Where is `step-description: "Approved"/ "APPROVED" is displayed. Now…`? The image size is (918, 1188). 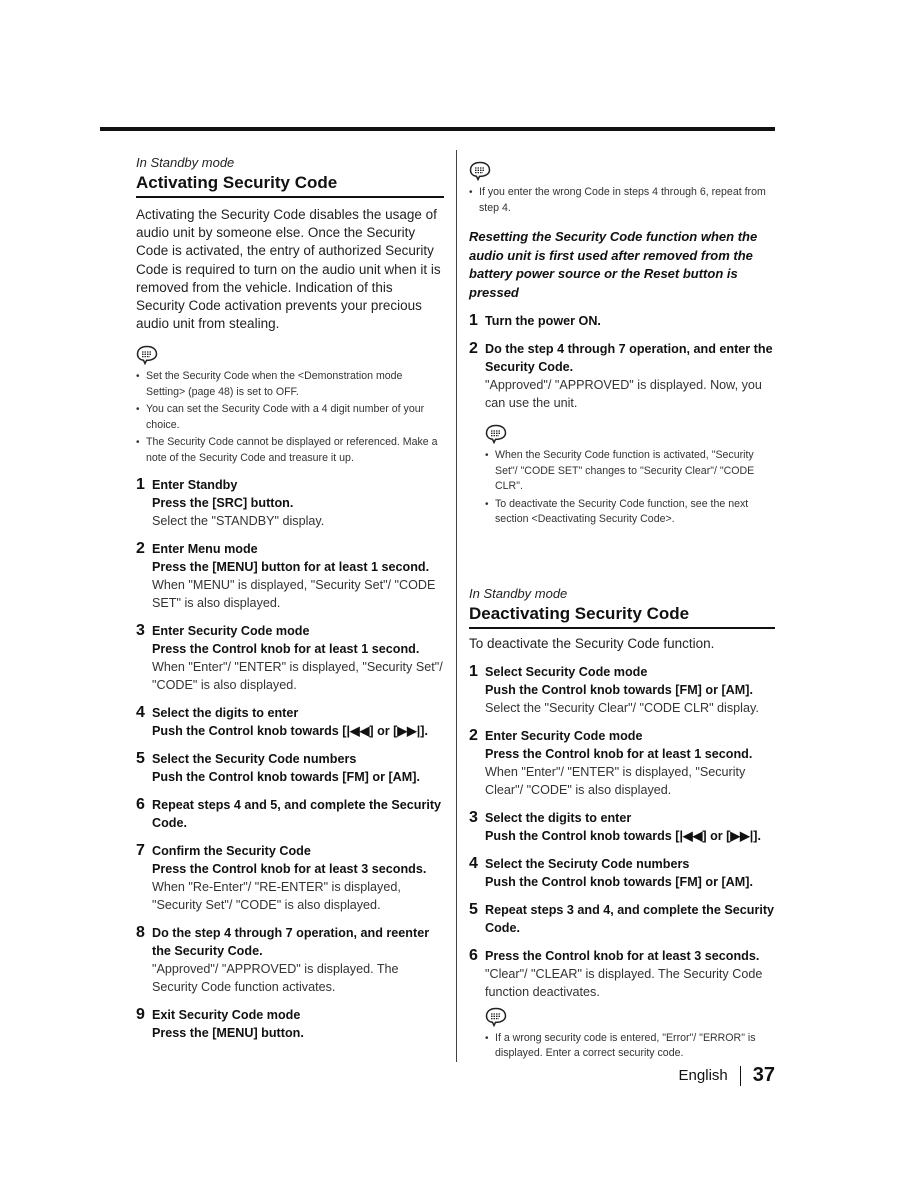 step-description: "Approved"/ "APPROVED" is displayed. Now… is located at coordinates (623, 394).